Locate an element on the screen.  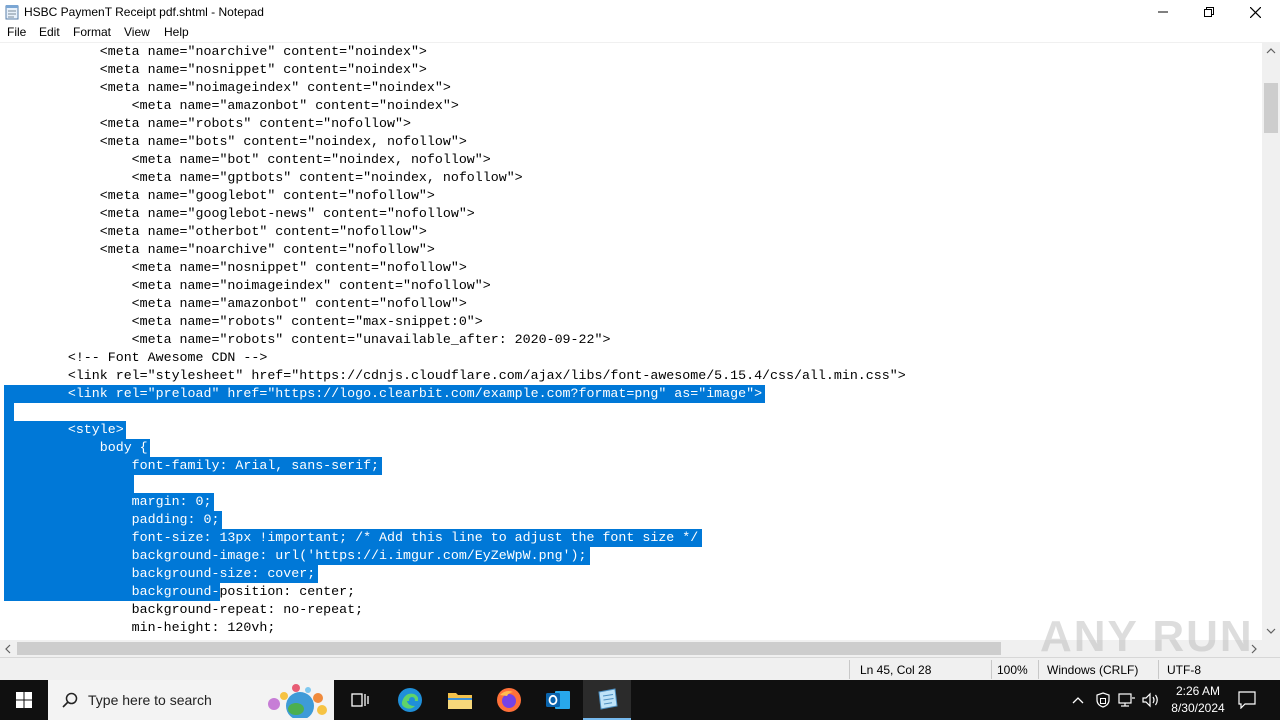
close-button is located at coordinates (1255, 12).